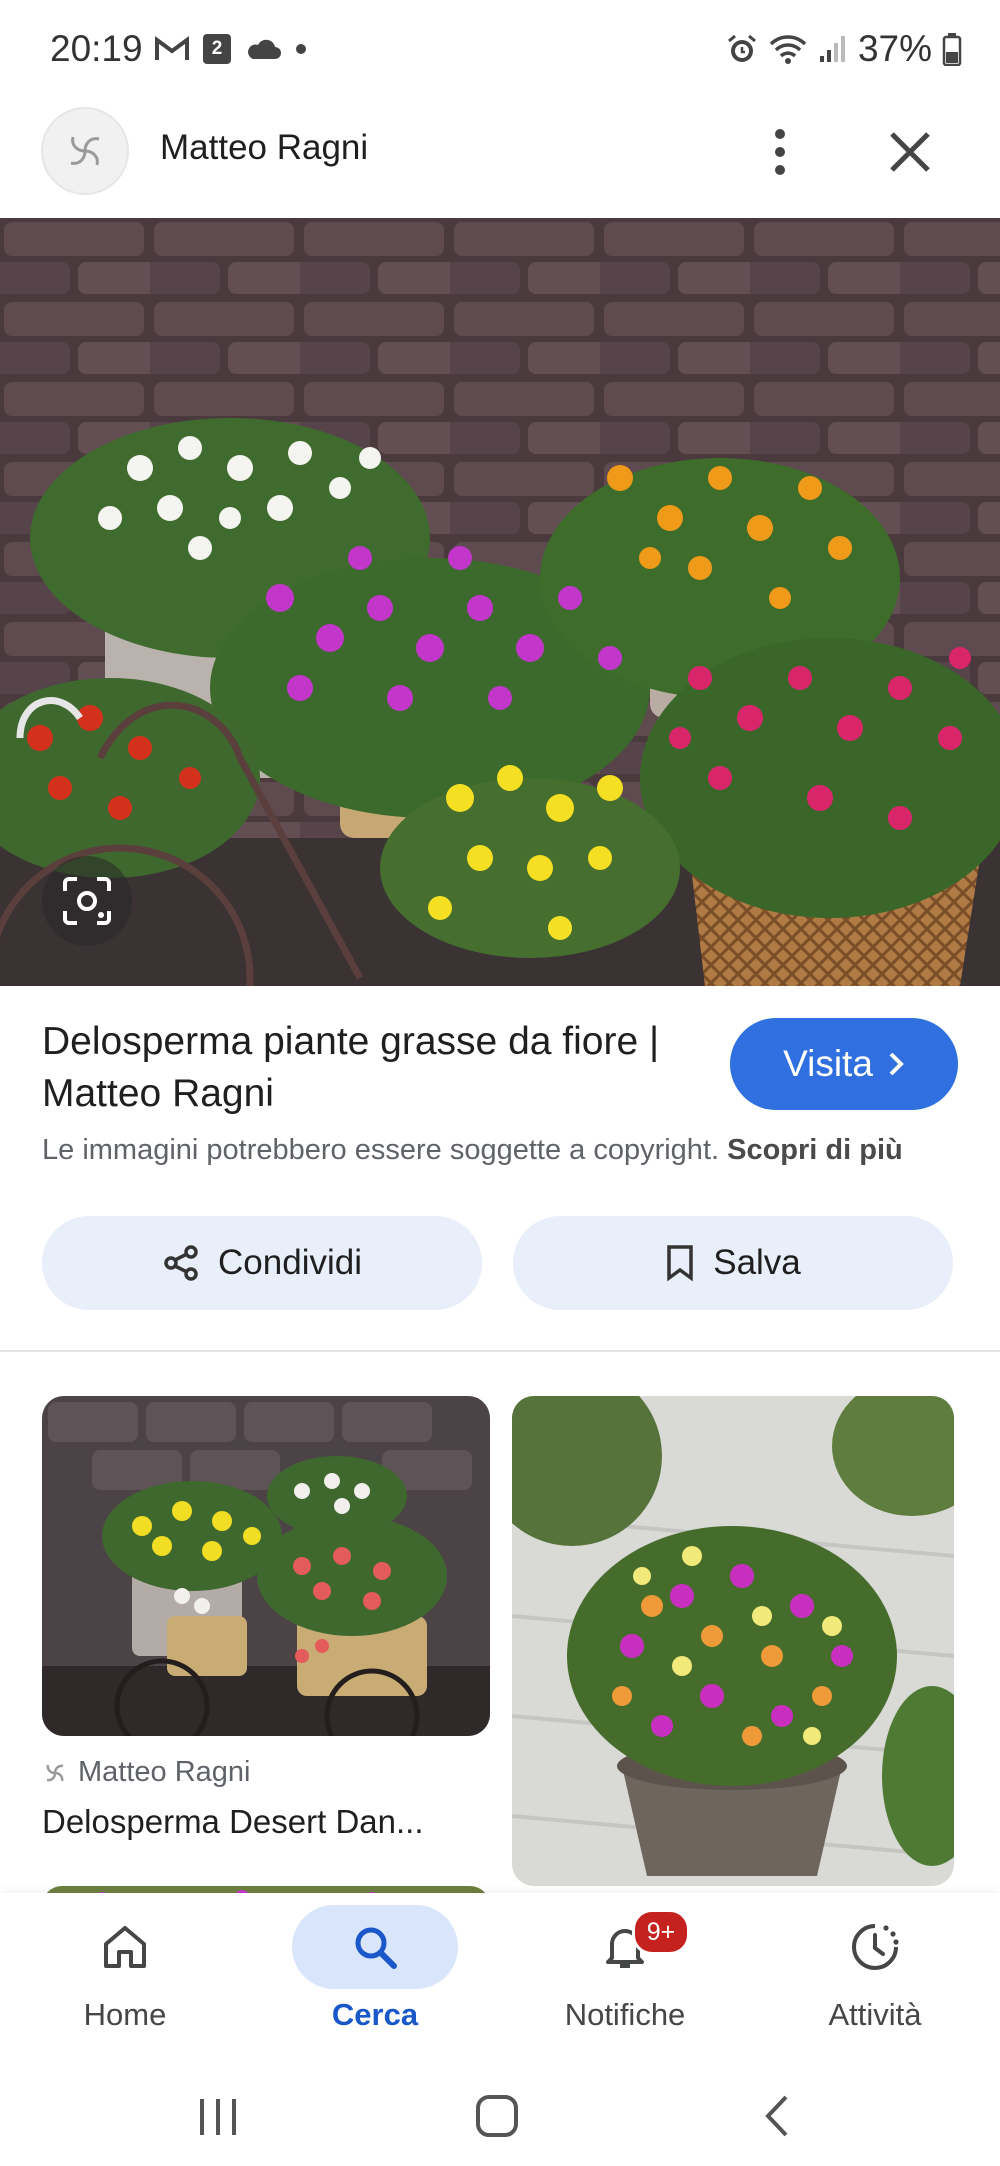 The height and width of the screenshot is (2166, 1000). What do you see at coordinates (264, 49) in the screenshot?
I see `cloud-icon` at bounding box center [264, 49].